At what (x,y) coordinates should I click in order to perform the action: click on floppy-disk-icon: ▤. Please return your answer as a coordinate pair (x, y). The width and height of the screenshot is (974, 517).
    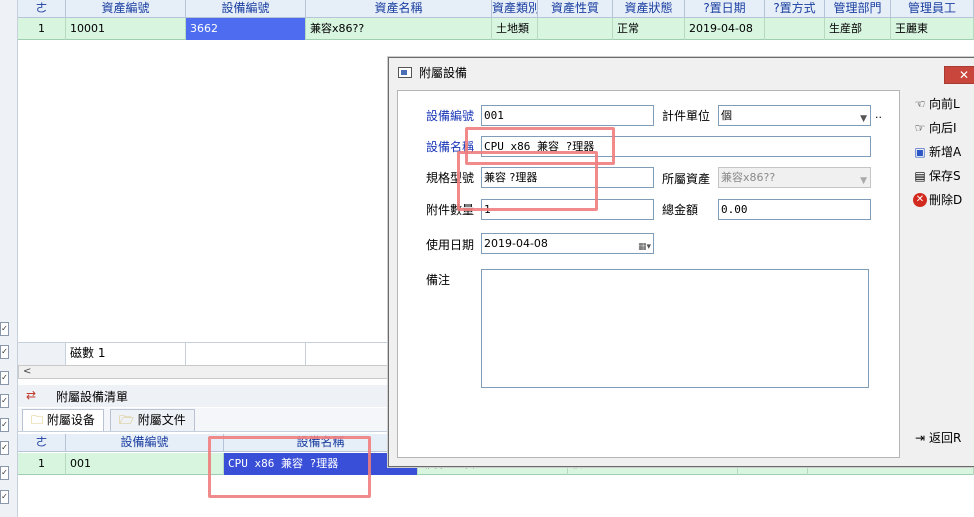
    Looking at the image, I should click on (920, 176).